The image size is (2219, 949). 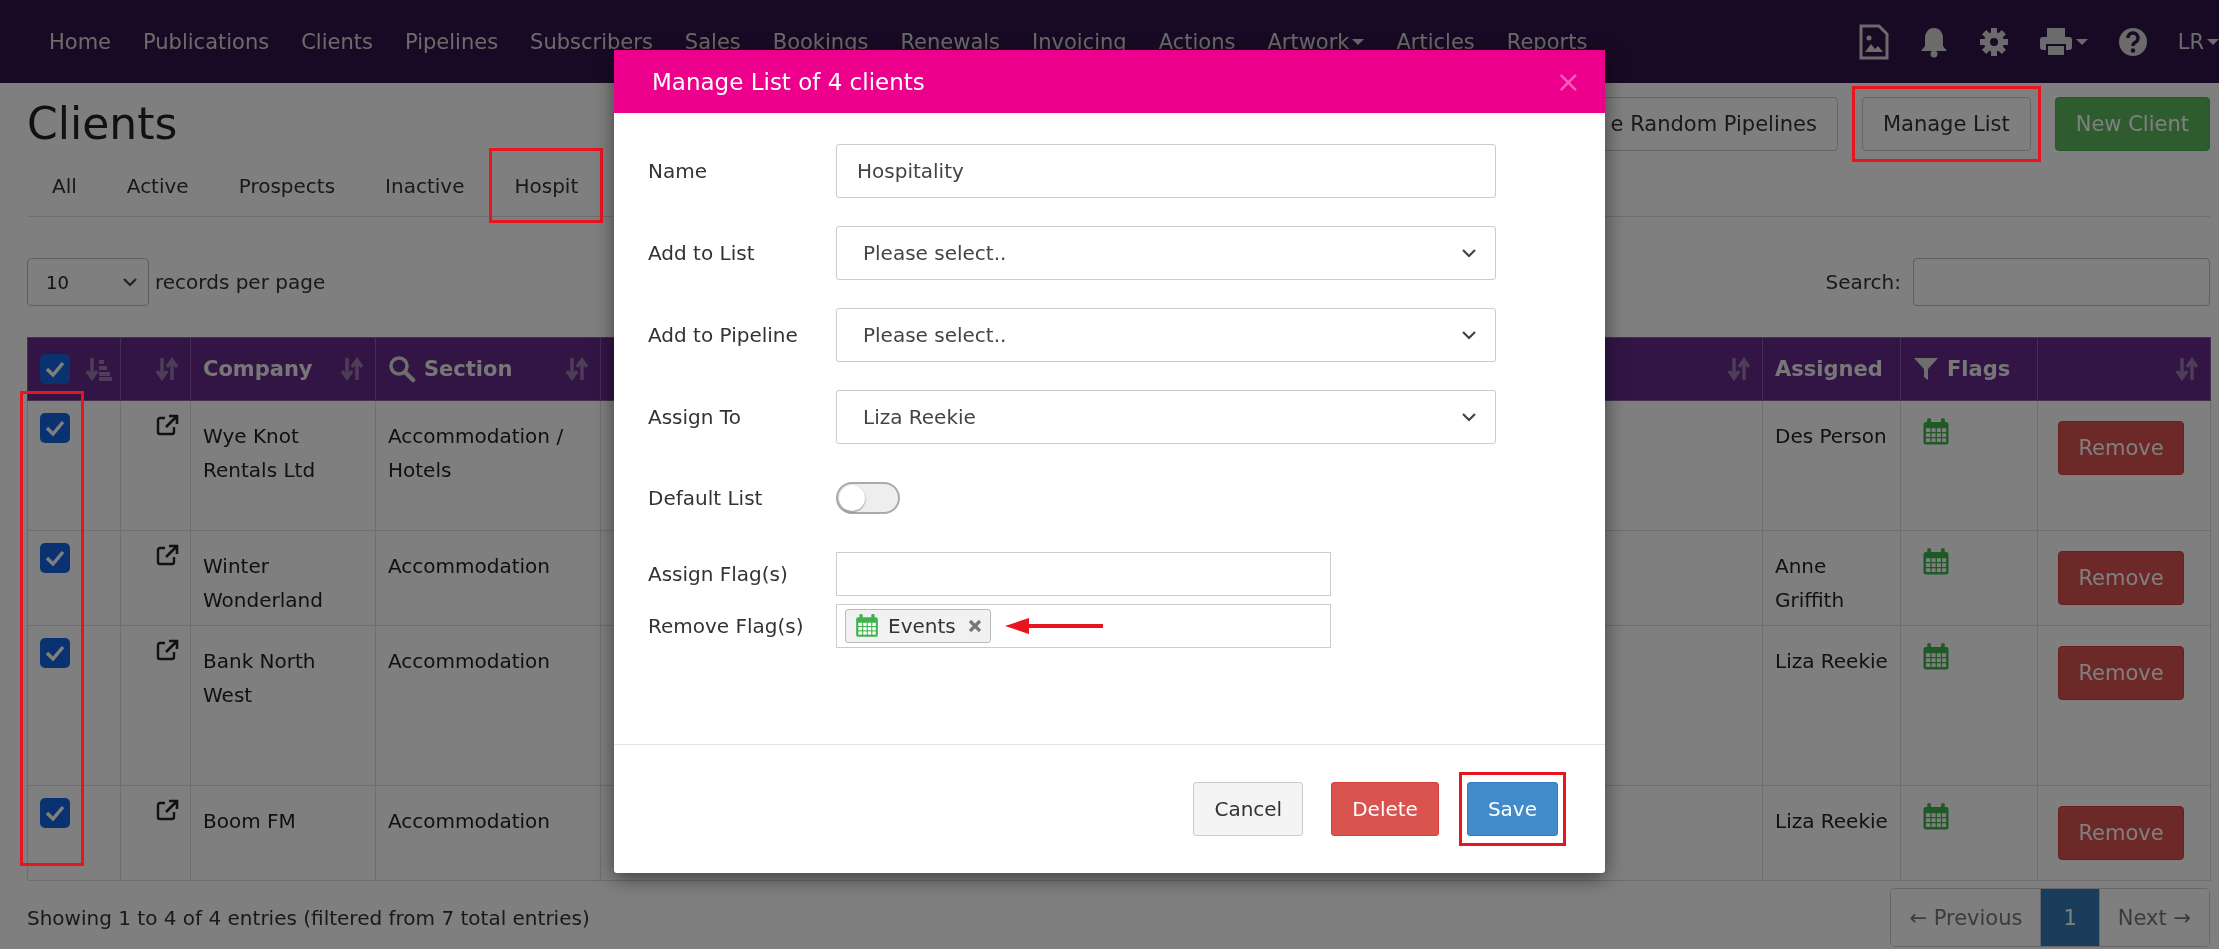 What do you see at coordinates (488, 465) in the screenshot?
I see `table-cell: Accommodation / Hotels` at bounding box center [488, 465].